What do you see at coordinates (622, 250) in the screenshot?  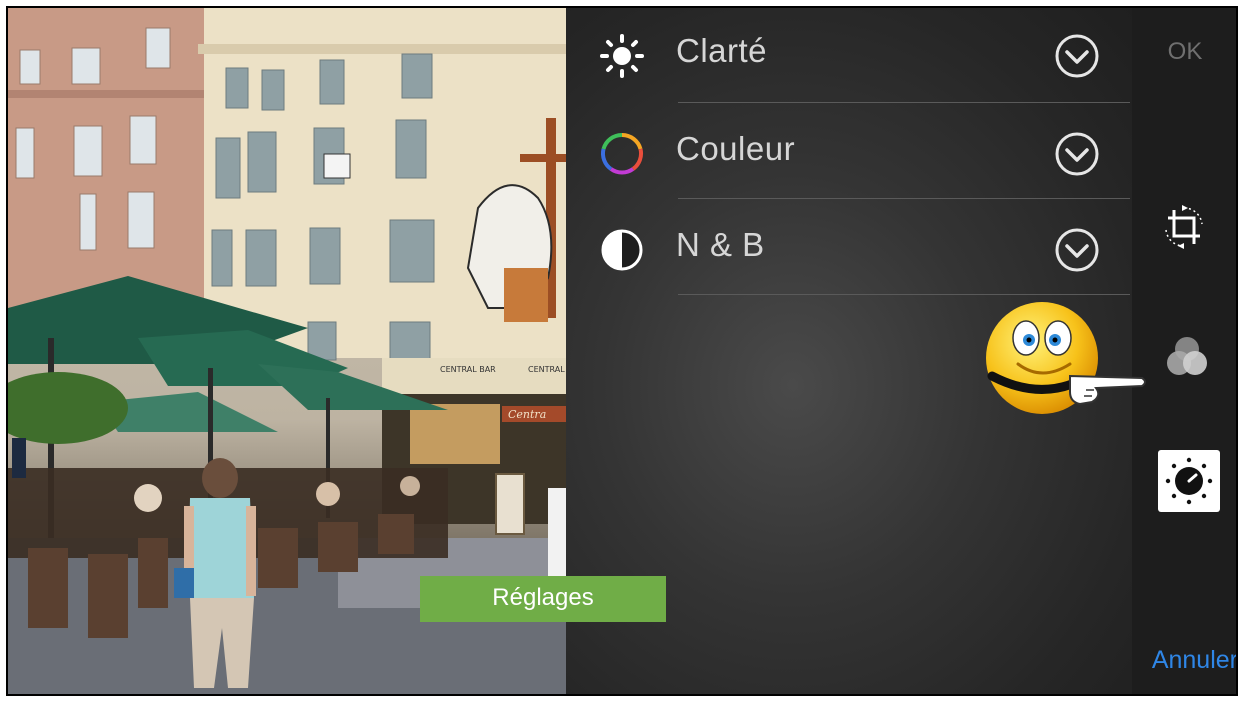 I see `half-circle-icon` at bounding box center [622, 250].